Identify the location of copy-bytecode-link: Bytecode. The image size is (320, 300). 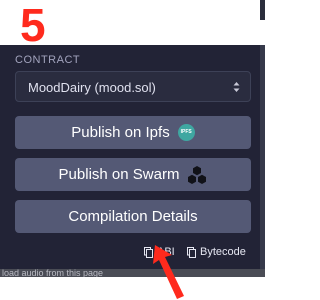
(216, 252).